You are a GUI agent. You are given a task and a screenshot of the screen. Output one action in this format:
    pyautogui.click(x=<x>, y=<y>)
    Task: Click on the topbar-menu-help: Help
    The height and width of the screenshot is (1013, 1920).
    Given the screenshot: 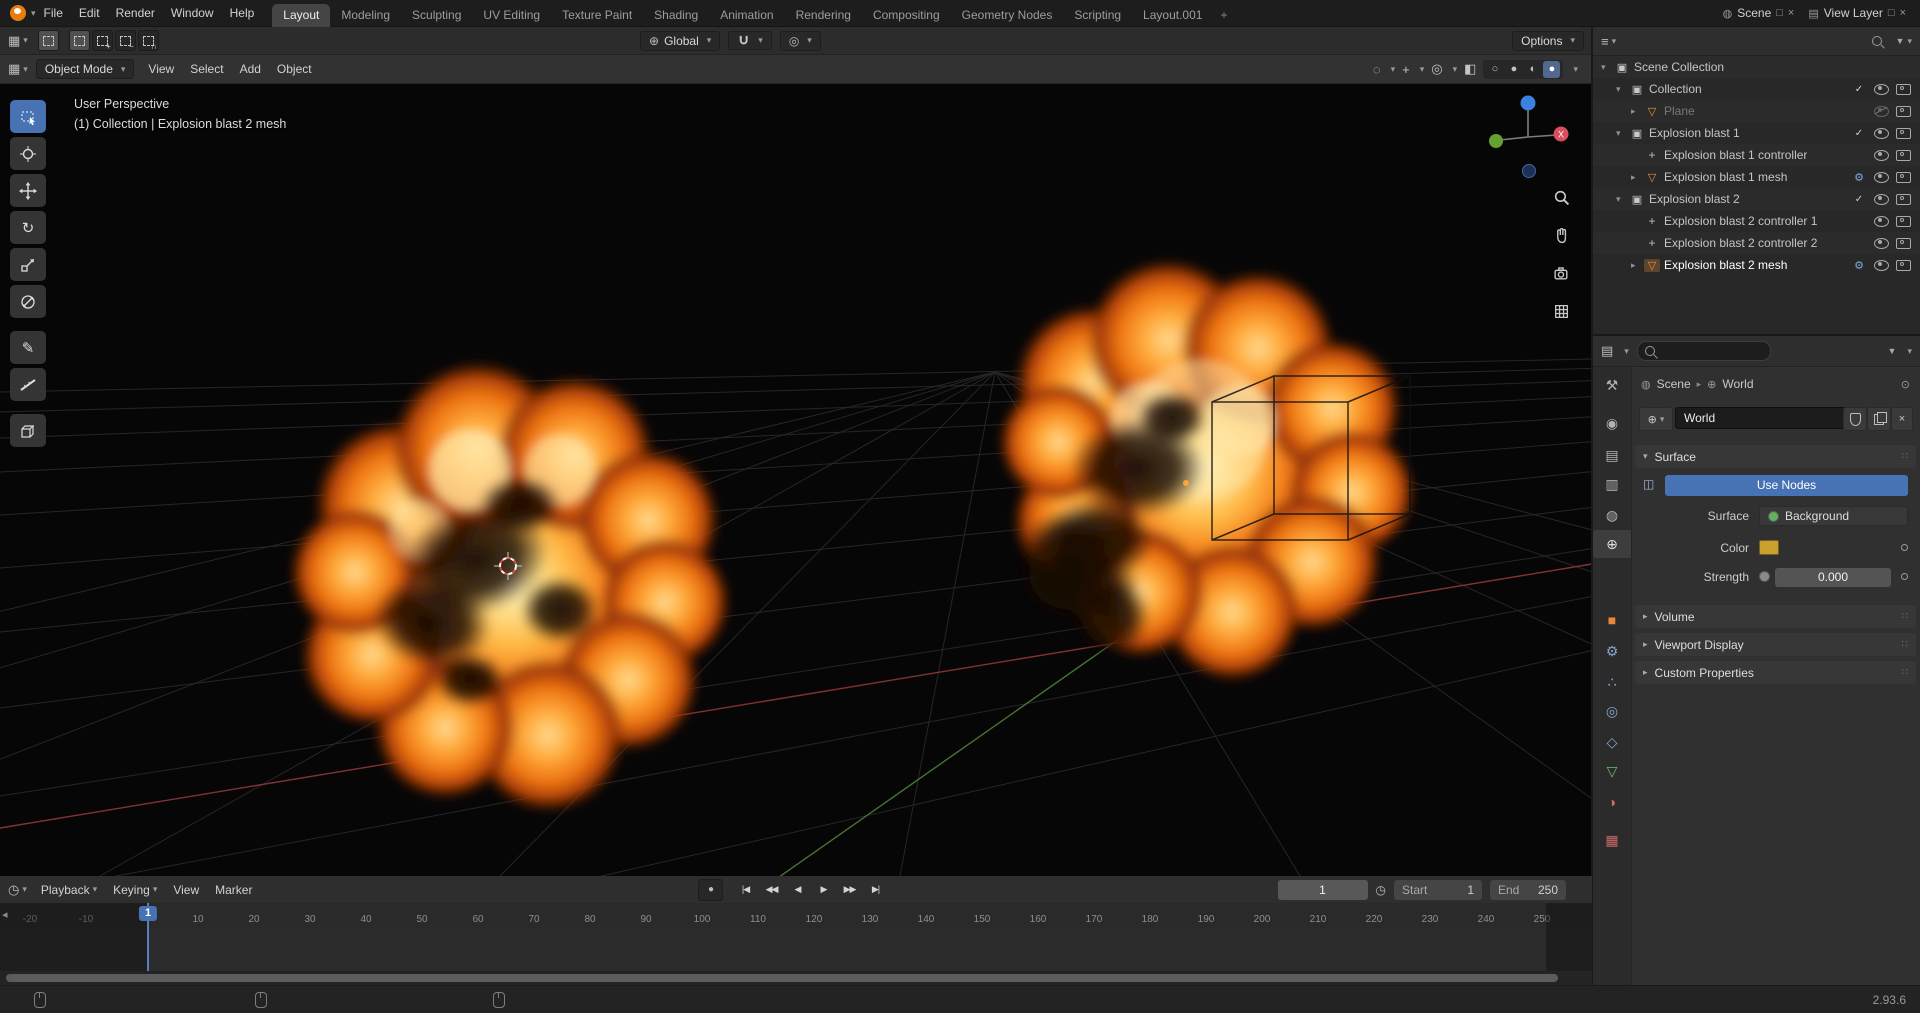 What is the action you would take?
    pyautogui.click(x=242, y=13)
    